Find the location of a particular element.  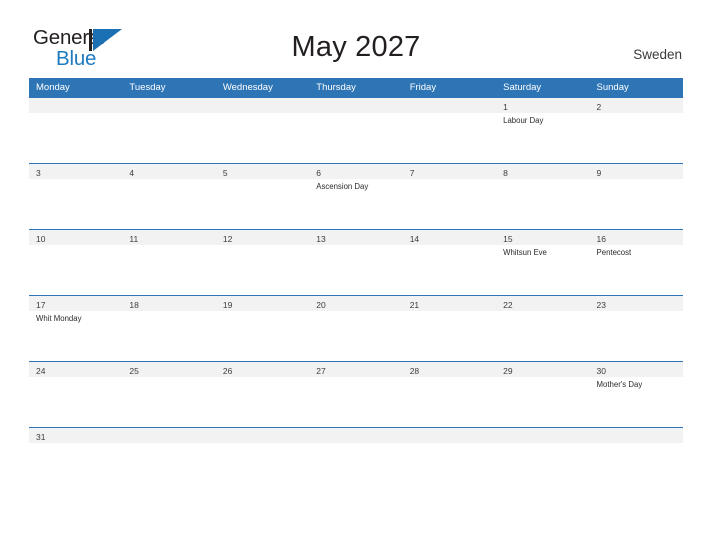

calendar-day-cell: 22 is located at coordinates (543, 328).